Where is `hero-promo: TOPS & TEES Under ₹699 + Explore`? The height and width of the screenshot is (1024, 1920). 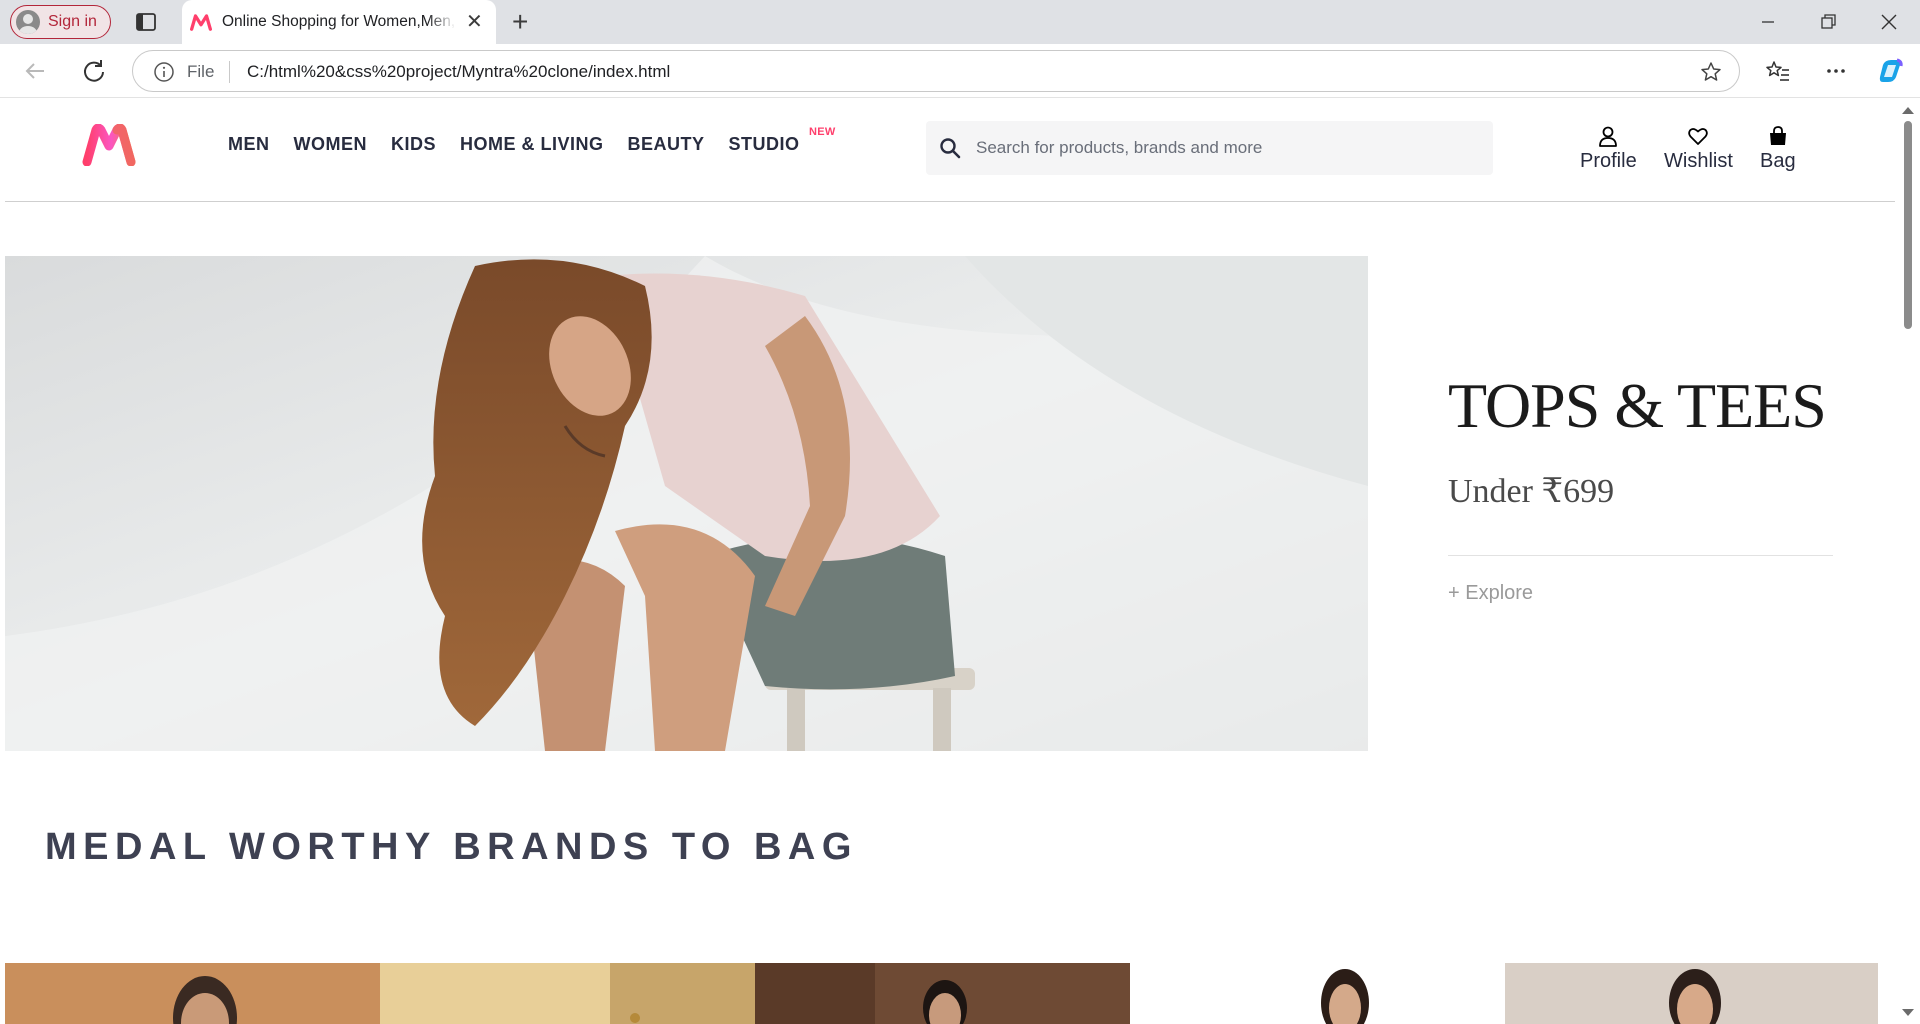
hero-promo: TOPS & TEES Under ₹699 + Explore is located at coordinates (1640, 487).